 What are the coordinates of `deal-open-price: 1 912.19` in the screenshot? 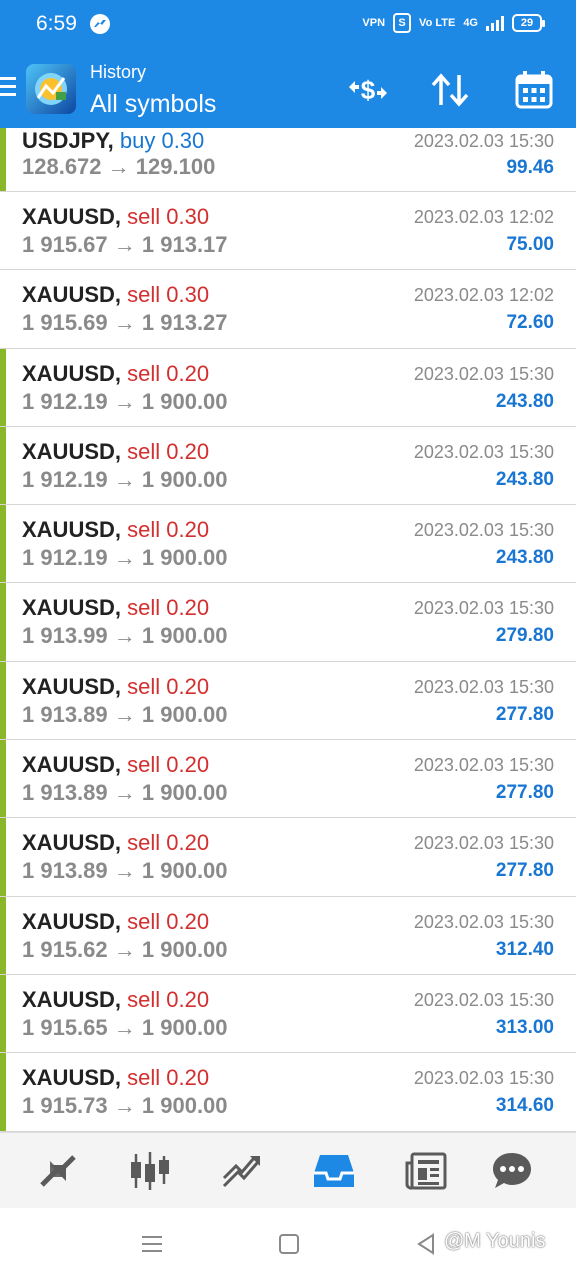 It's located at (65, 558).